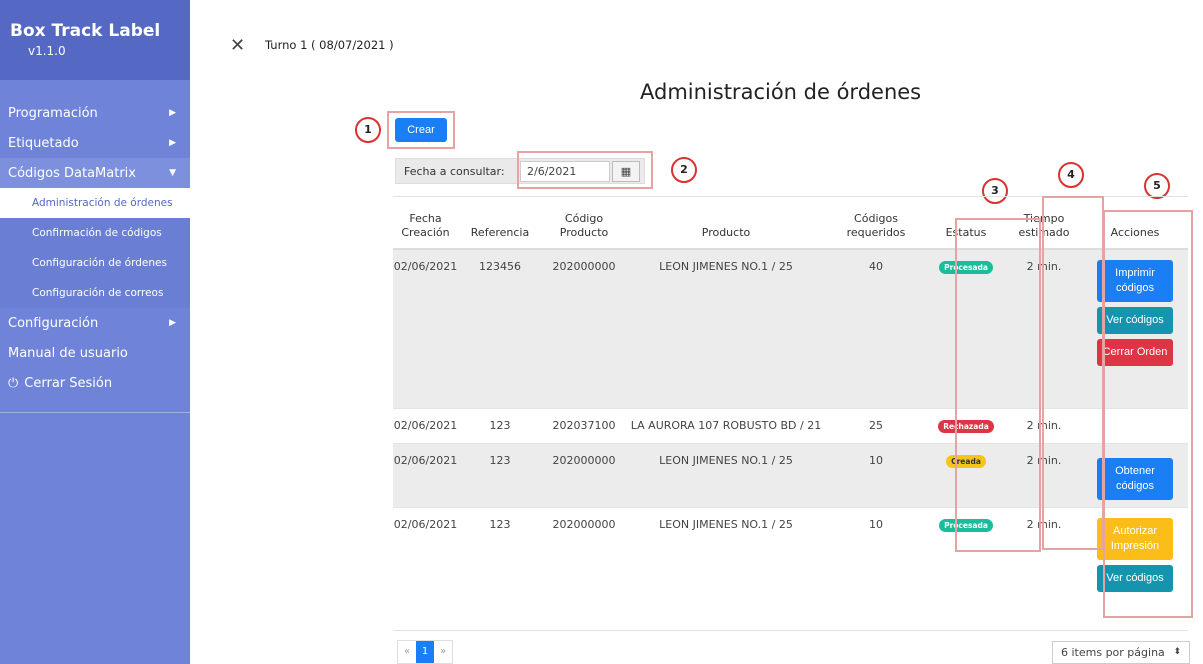 The height and width of the screenshot is (664, 1203). I want to click on sidebar-item-label: Códigos DataMatrix, so click(72, 173).